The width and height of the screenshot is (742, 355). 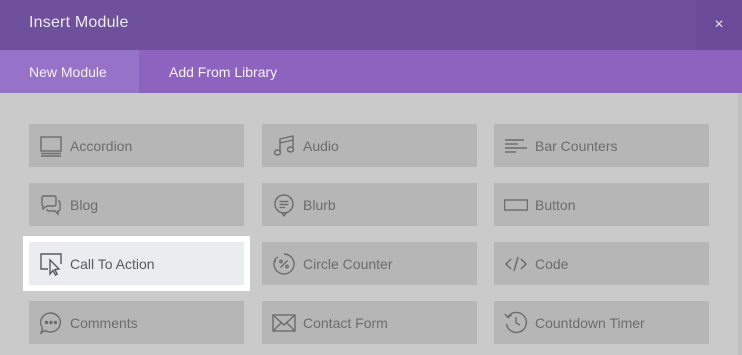 What do you see at coordinates (601, 263) in the screenshot?
I see `module-code: Code` at bounding box center [601, 263].